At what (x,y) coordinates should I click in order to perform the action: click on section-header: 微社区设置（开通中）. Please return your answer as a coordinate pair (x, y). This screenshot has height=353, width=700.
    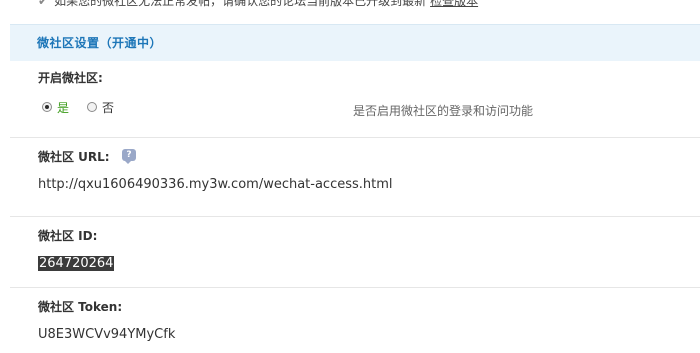
    Looking at the image, I should click on (355, 42).